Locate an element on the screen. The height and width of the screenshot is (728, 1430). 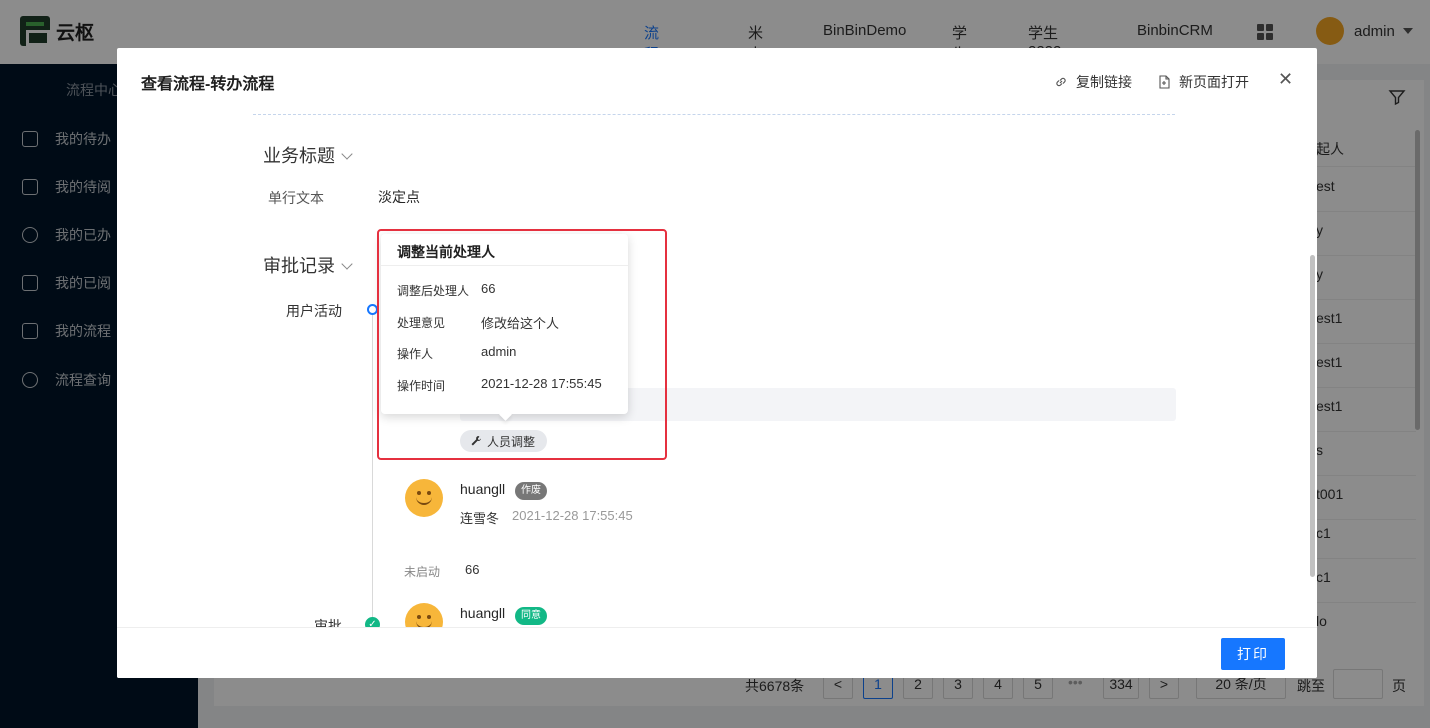
unstarted-label: 未启动 is located at coordinates (422, 572).